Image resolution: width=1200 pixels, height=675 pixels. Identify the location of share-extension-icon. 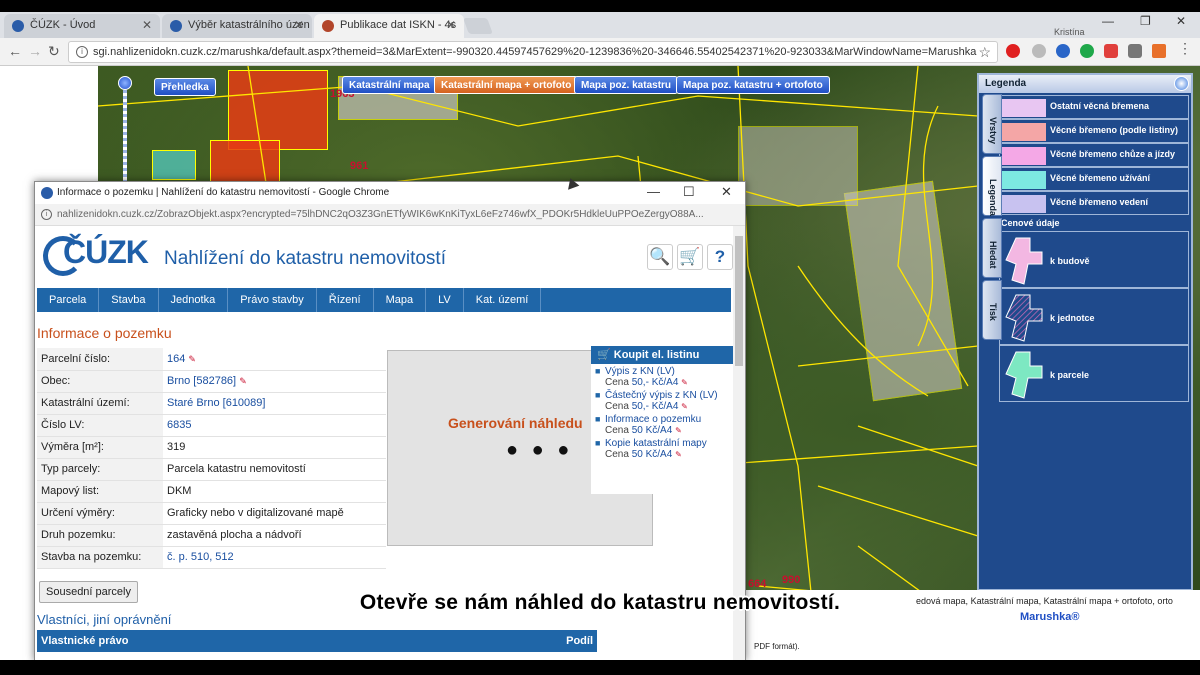
(1135, 51).